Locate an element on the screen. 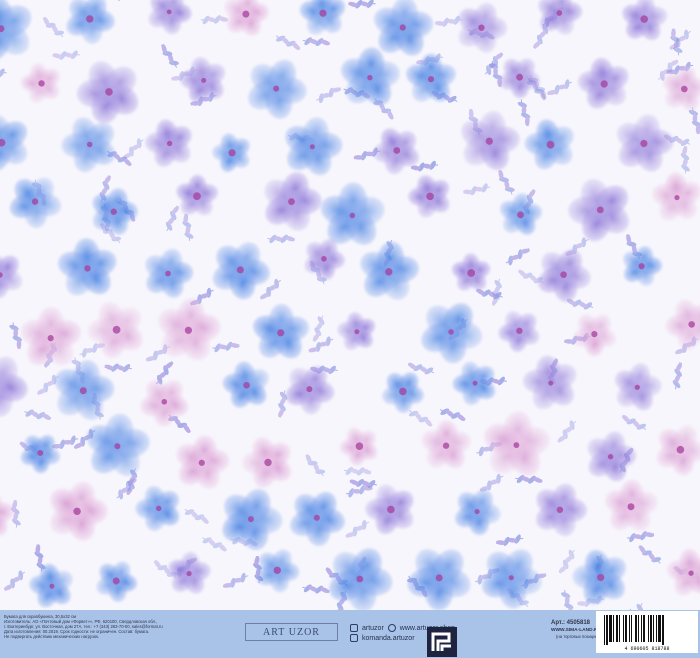 The height and width of the screenshot is (658, 700). barcode-bars is located at coordinates (634, 630).